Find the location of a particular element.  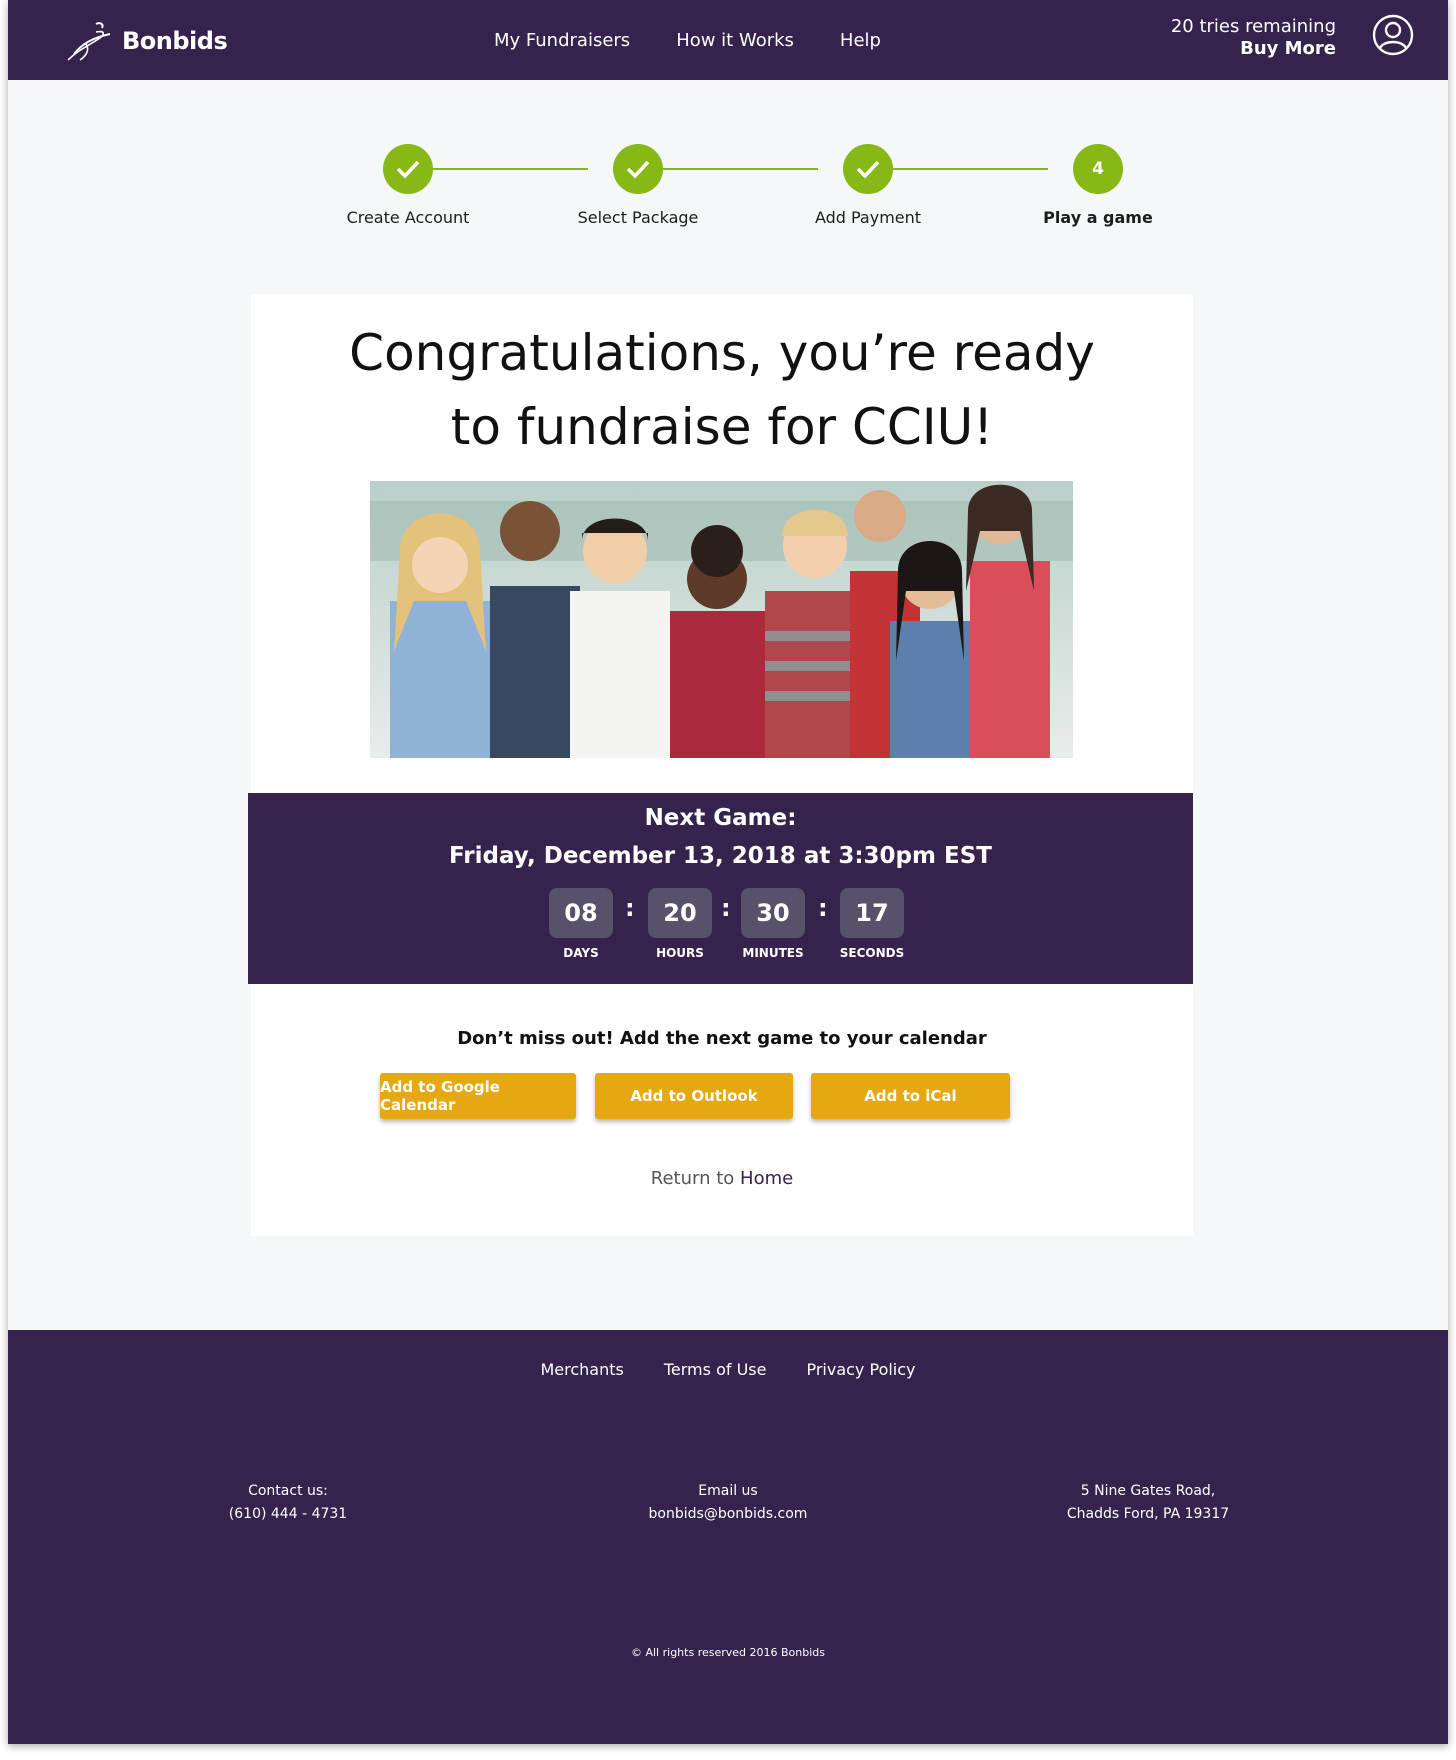

step-4-number: 4 is located at coordinates (1098, 169).